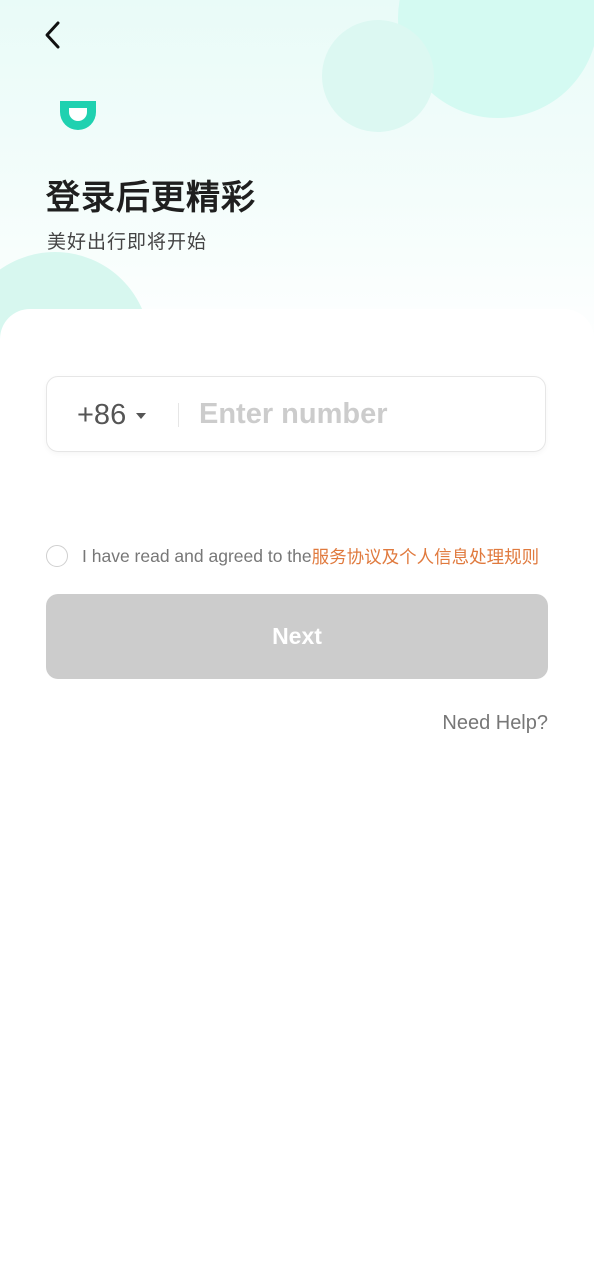  Describe the element at coordinates (178, 415) in the screenshot. I see `input-divider` at that location.